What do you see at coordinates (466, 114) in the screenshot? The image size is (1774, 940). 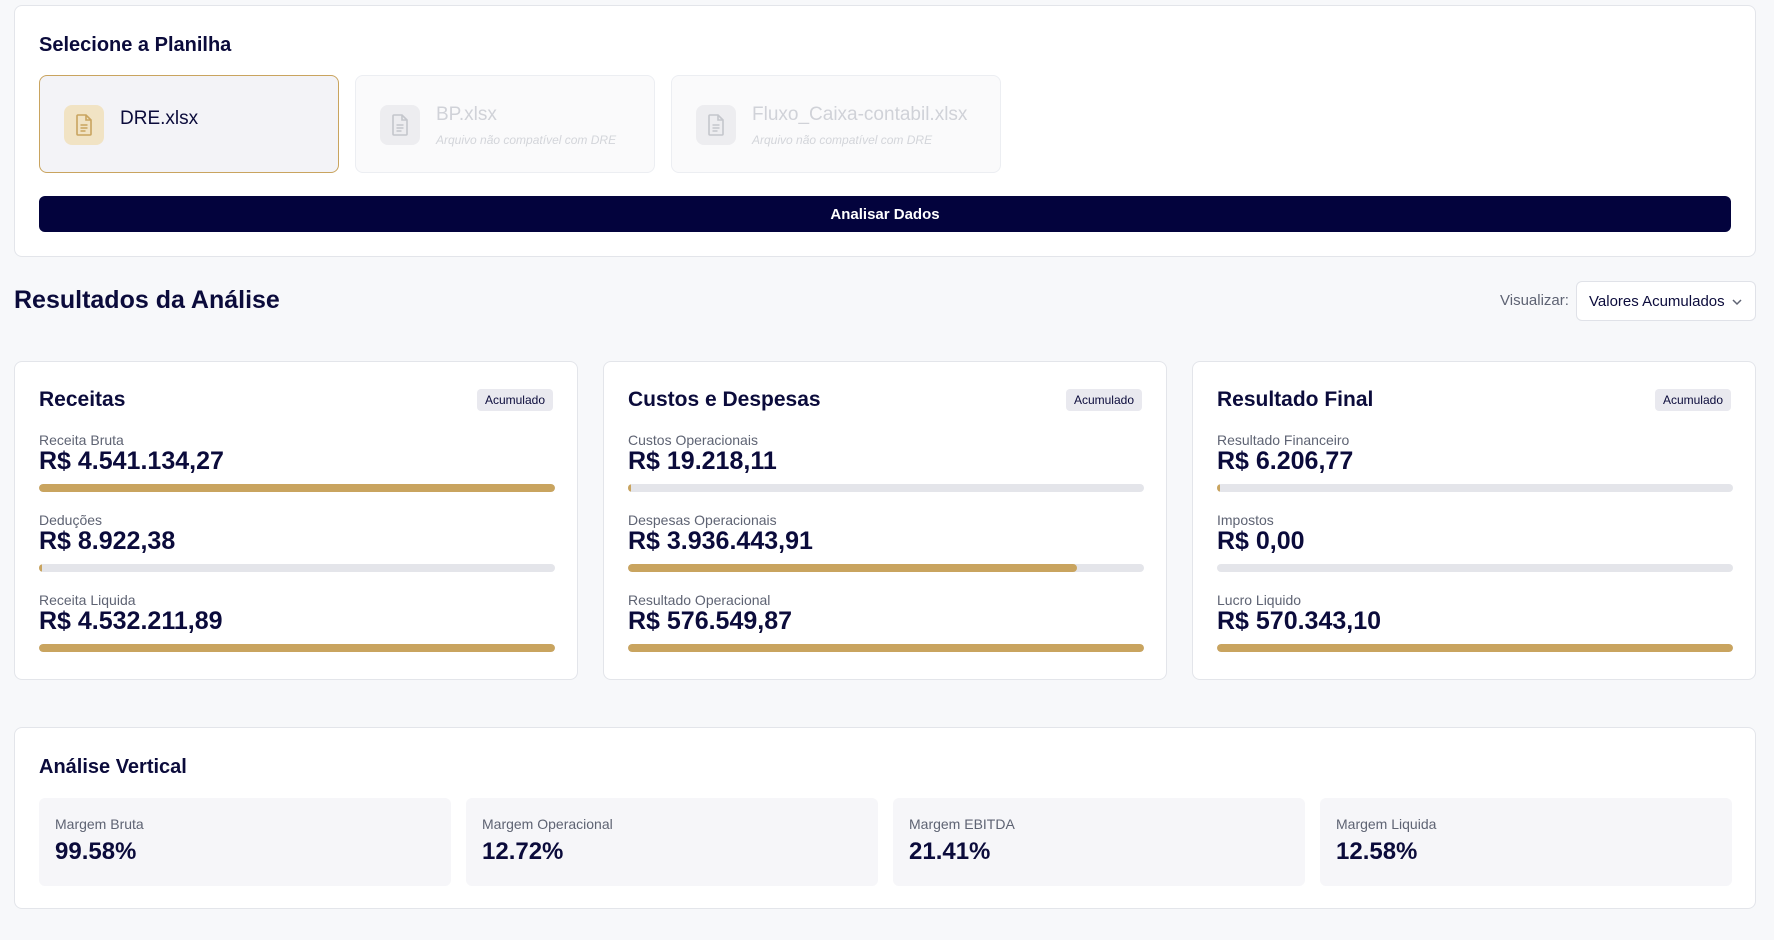 I see `file-name: BP.xlsx` at bounding box center [466, 114].